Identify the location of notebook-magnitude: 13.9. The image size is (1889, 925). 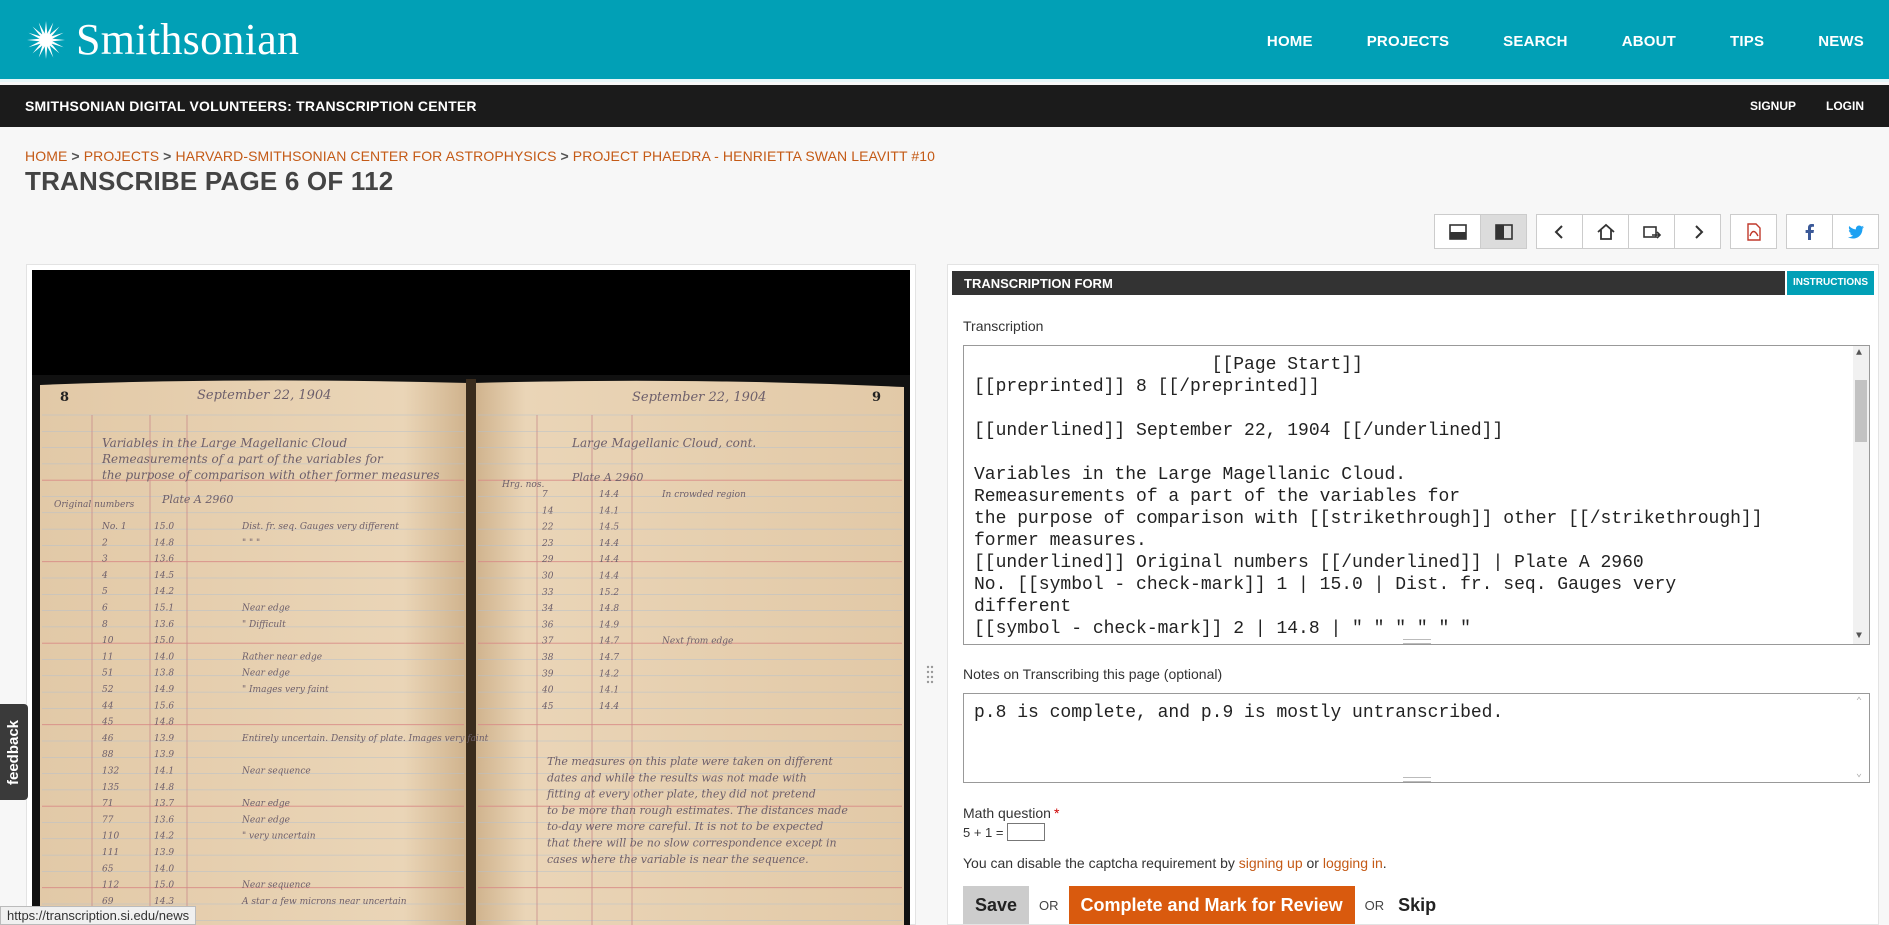
(164, 853).